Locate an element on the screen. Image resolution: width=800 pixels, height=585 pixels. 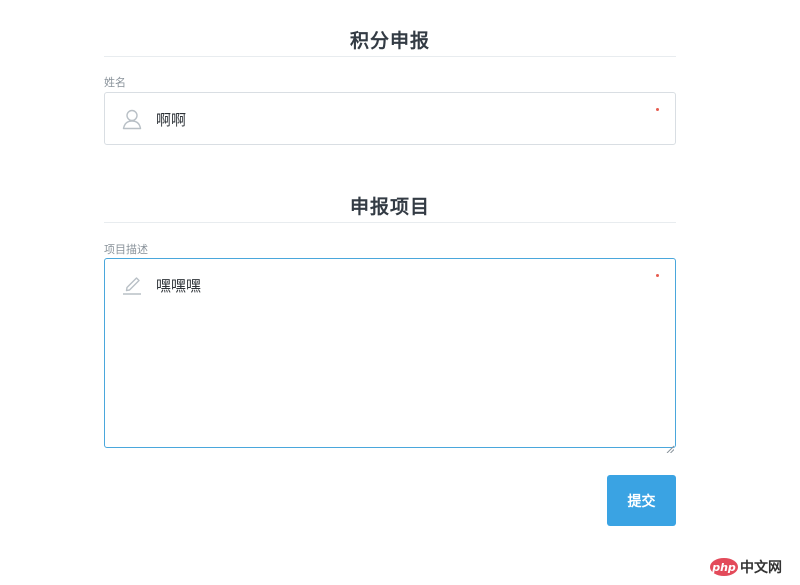
watermark-text: 中文网 is located at coordinates (761, 568).